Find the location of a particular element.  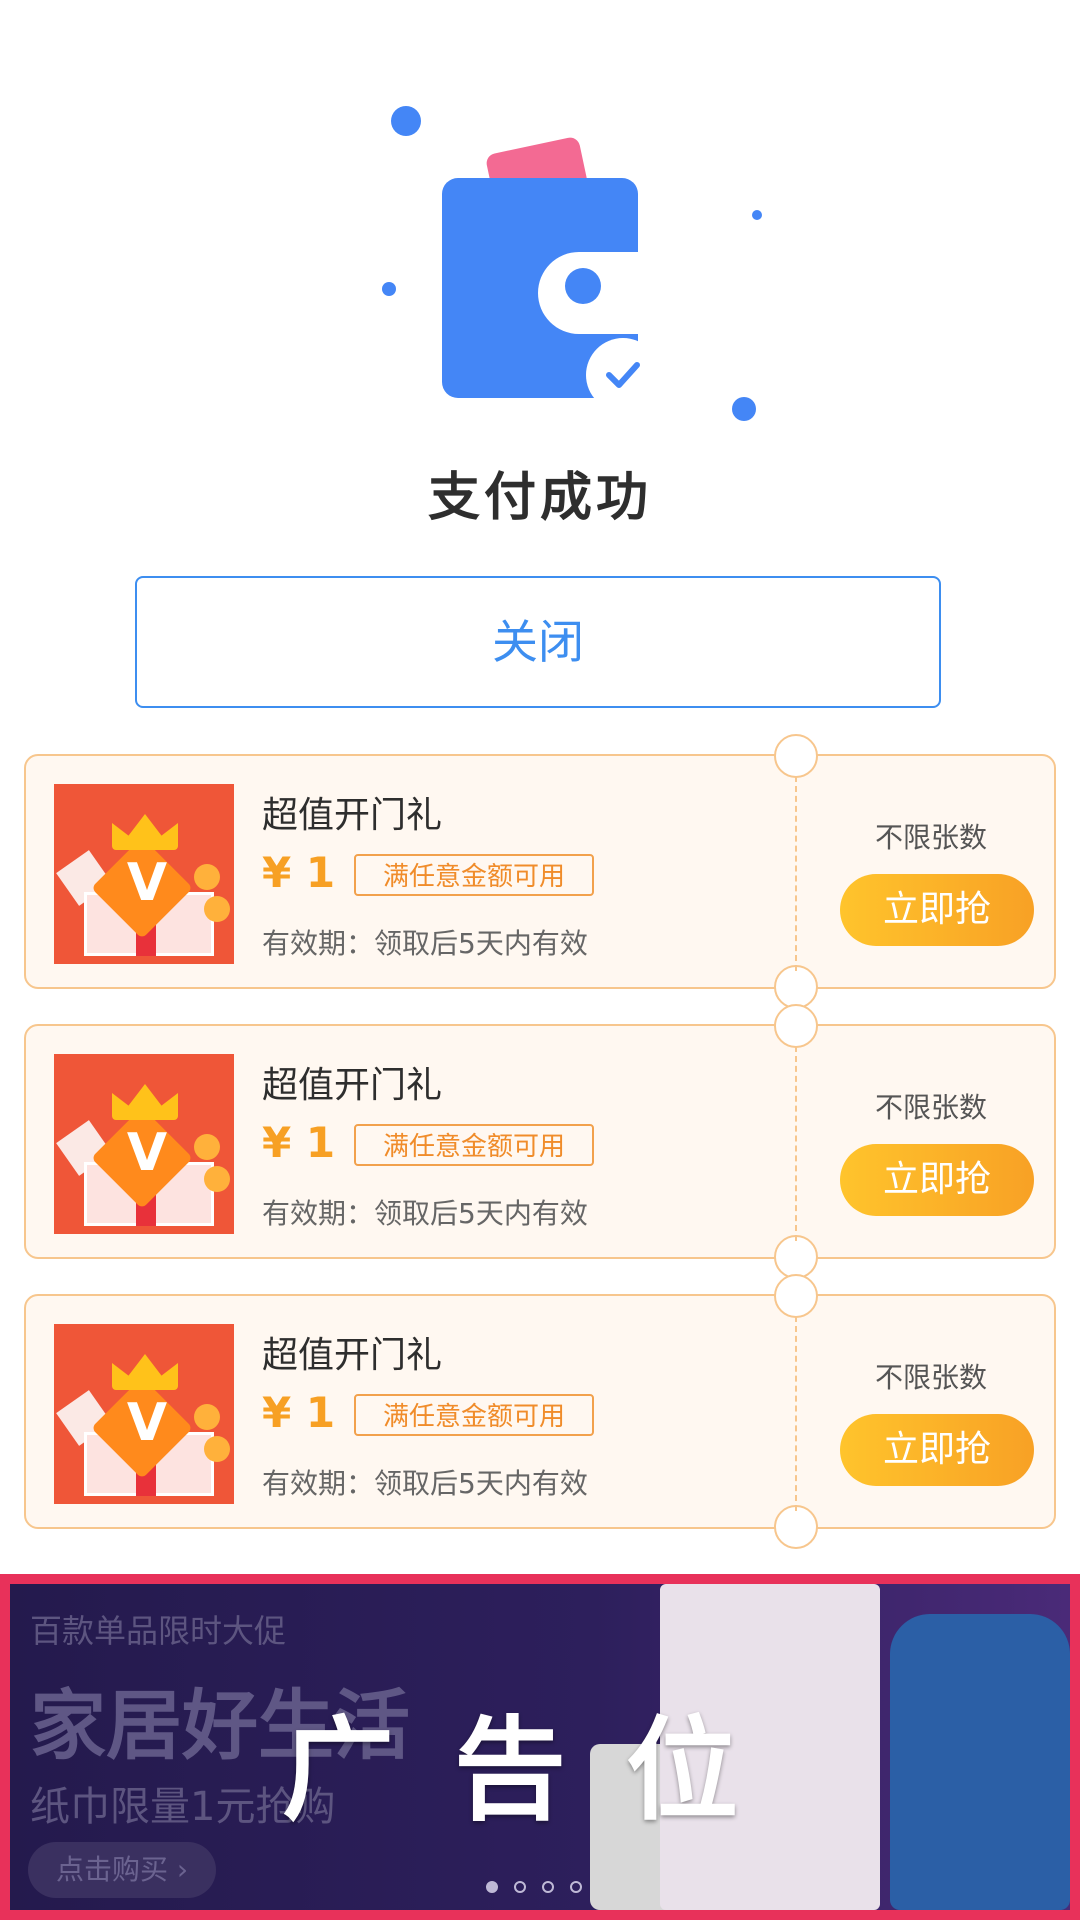

carousel-indicator is located at coordinates (542, 1887).